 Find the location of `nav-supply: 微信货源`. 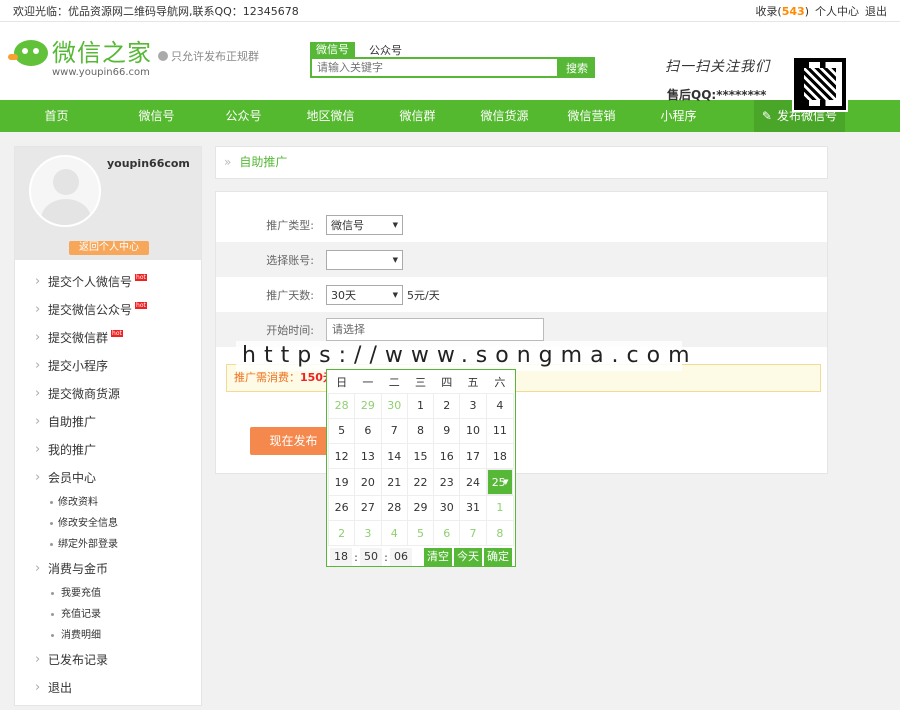

nav-supply: 微信货源 is located at coordinates (504, 116).